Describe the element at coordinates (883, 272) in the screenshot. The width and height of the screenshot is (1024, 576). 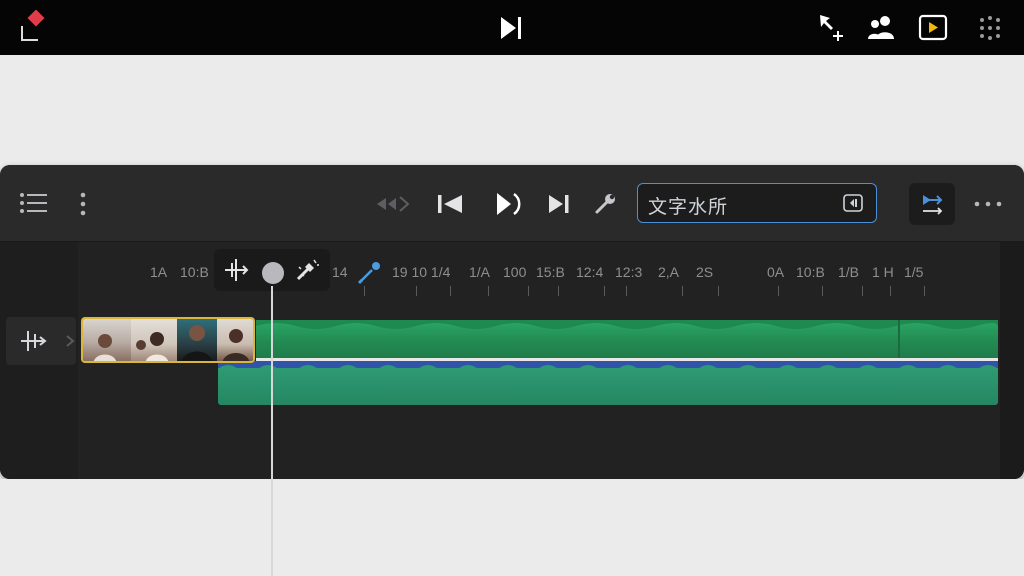
I see `ruler-label: 1 H` at that location.